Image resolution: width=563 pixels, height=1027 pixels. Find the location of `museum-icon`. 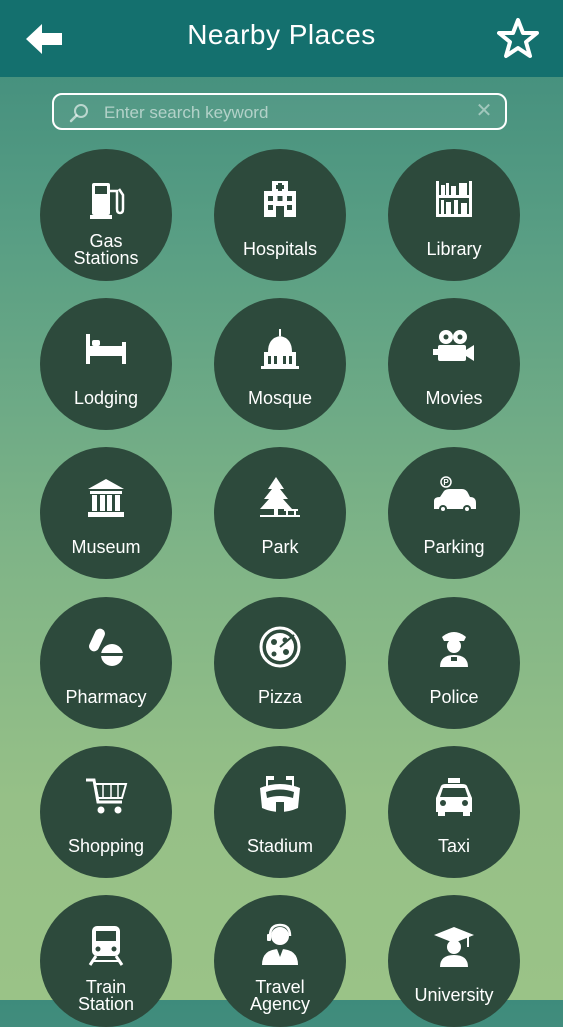

museum-icon is located at coordinates (106, 497).